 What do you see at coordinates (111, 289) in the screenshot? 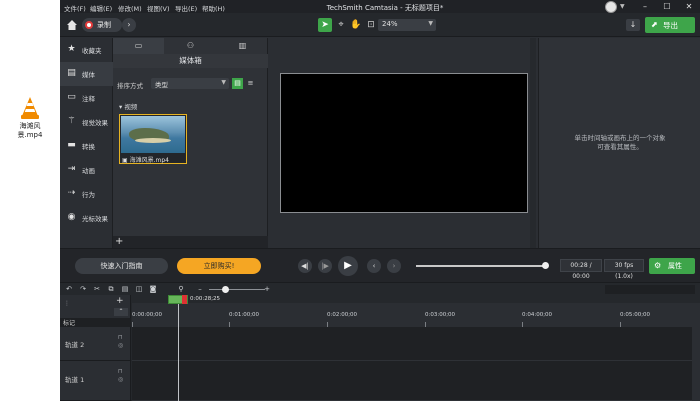
I see `copy-icon: ⧉` at bounding box center [111, 289].